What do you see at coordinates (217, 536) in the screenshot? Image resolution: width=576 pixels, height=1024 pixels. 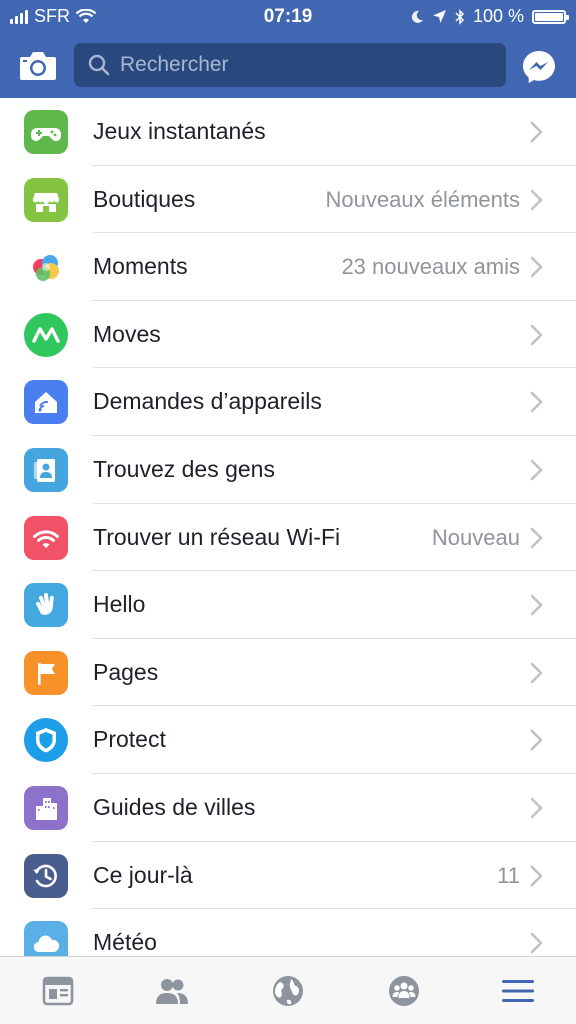 I see `menu-item-label: Trouver un réseau Wi-Fi` at bounding box center [217, 536].